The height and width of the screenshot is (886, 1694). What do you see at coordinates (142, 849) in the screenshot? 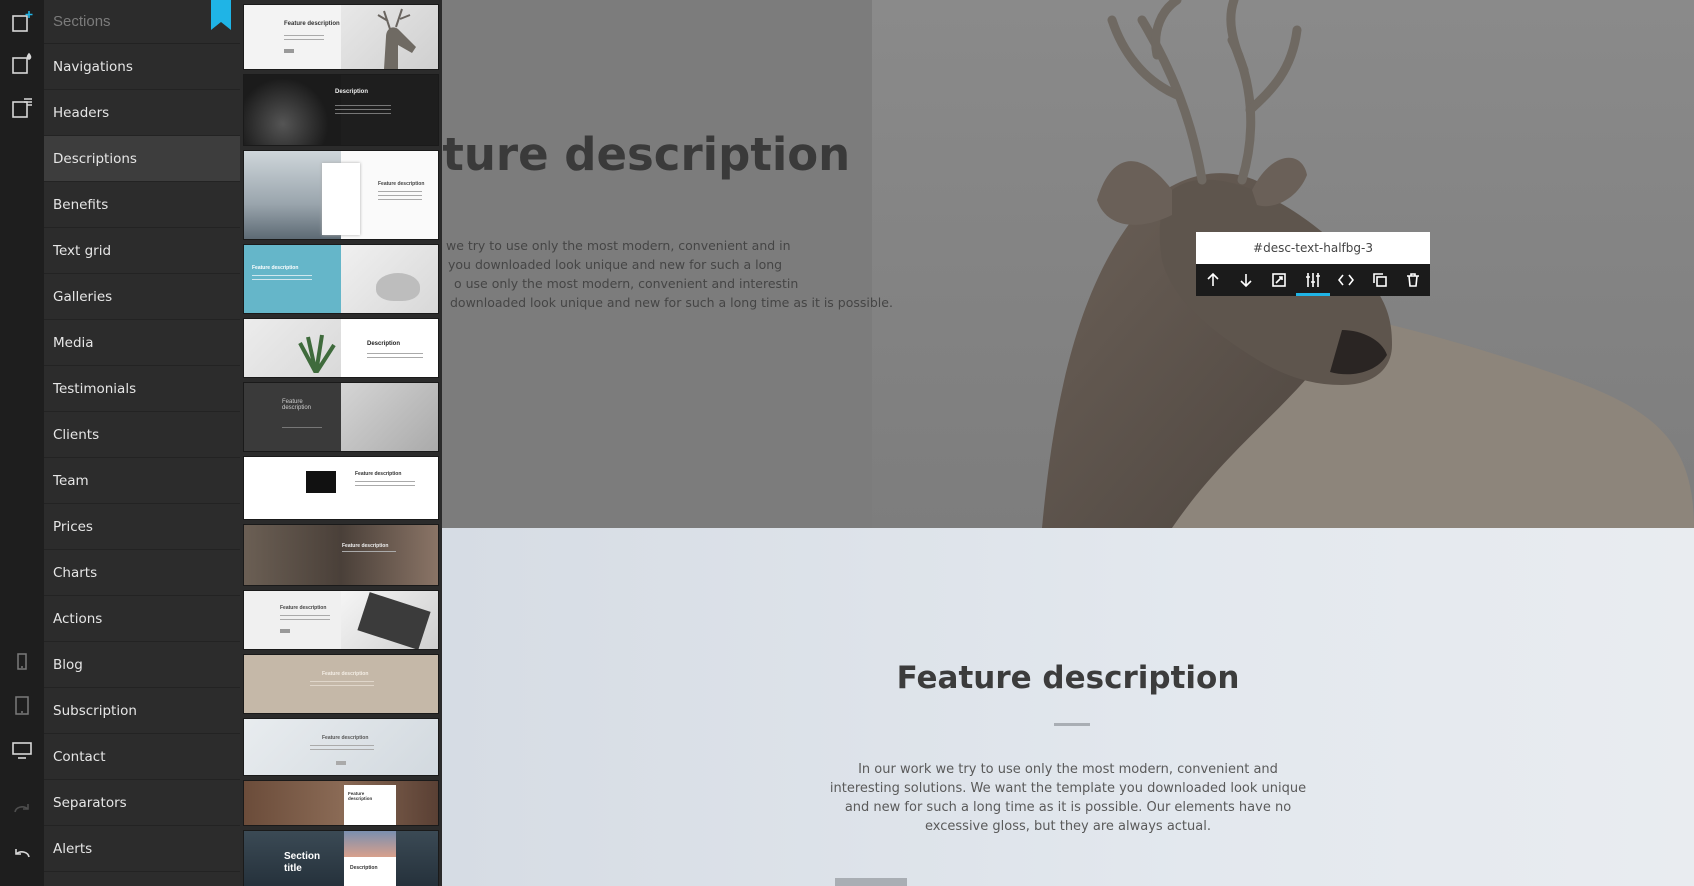
I see `sidebar-item-alerts: Alerts` at bounding box center [142, 849].